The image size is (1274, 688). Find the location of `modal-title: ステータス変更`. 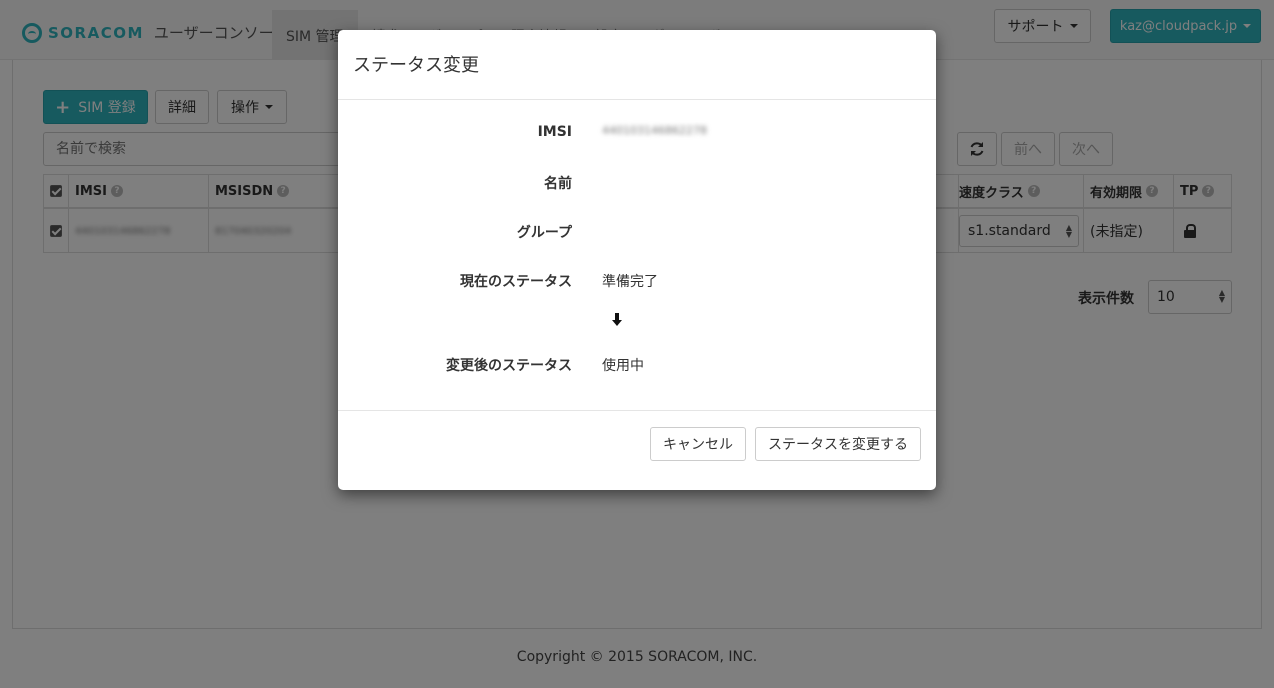

modal-title: ステータス変更 is located at coordinates (416, 65).